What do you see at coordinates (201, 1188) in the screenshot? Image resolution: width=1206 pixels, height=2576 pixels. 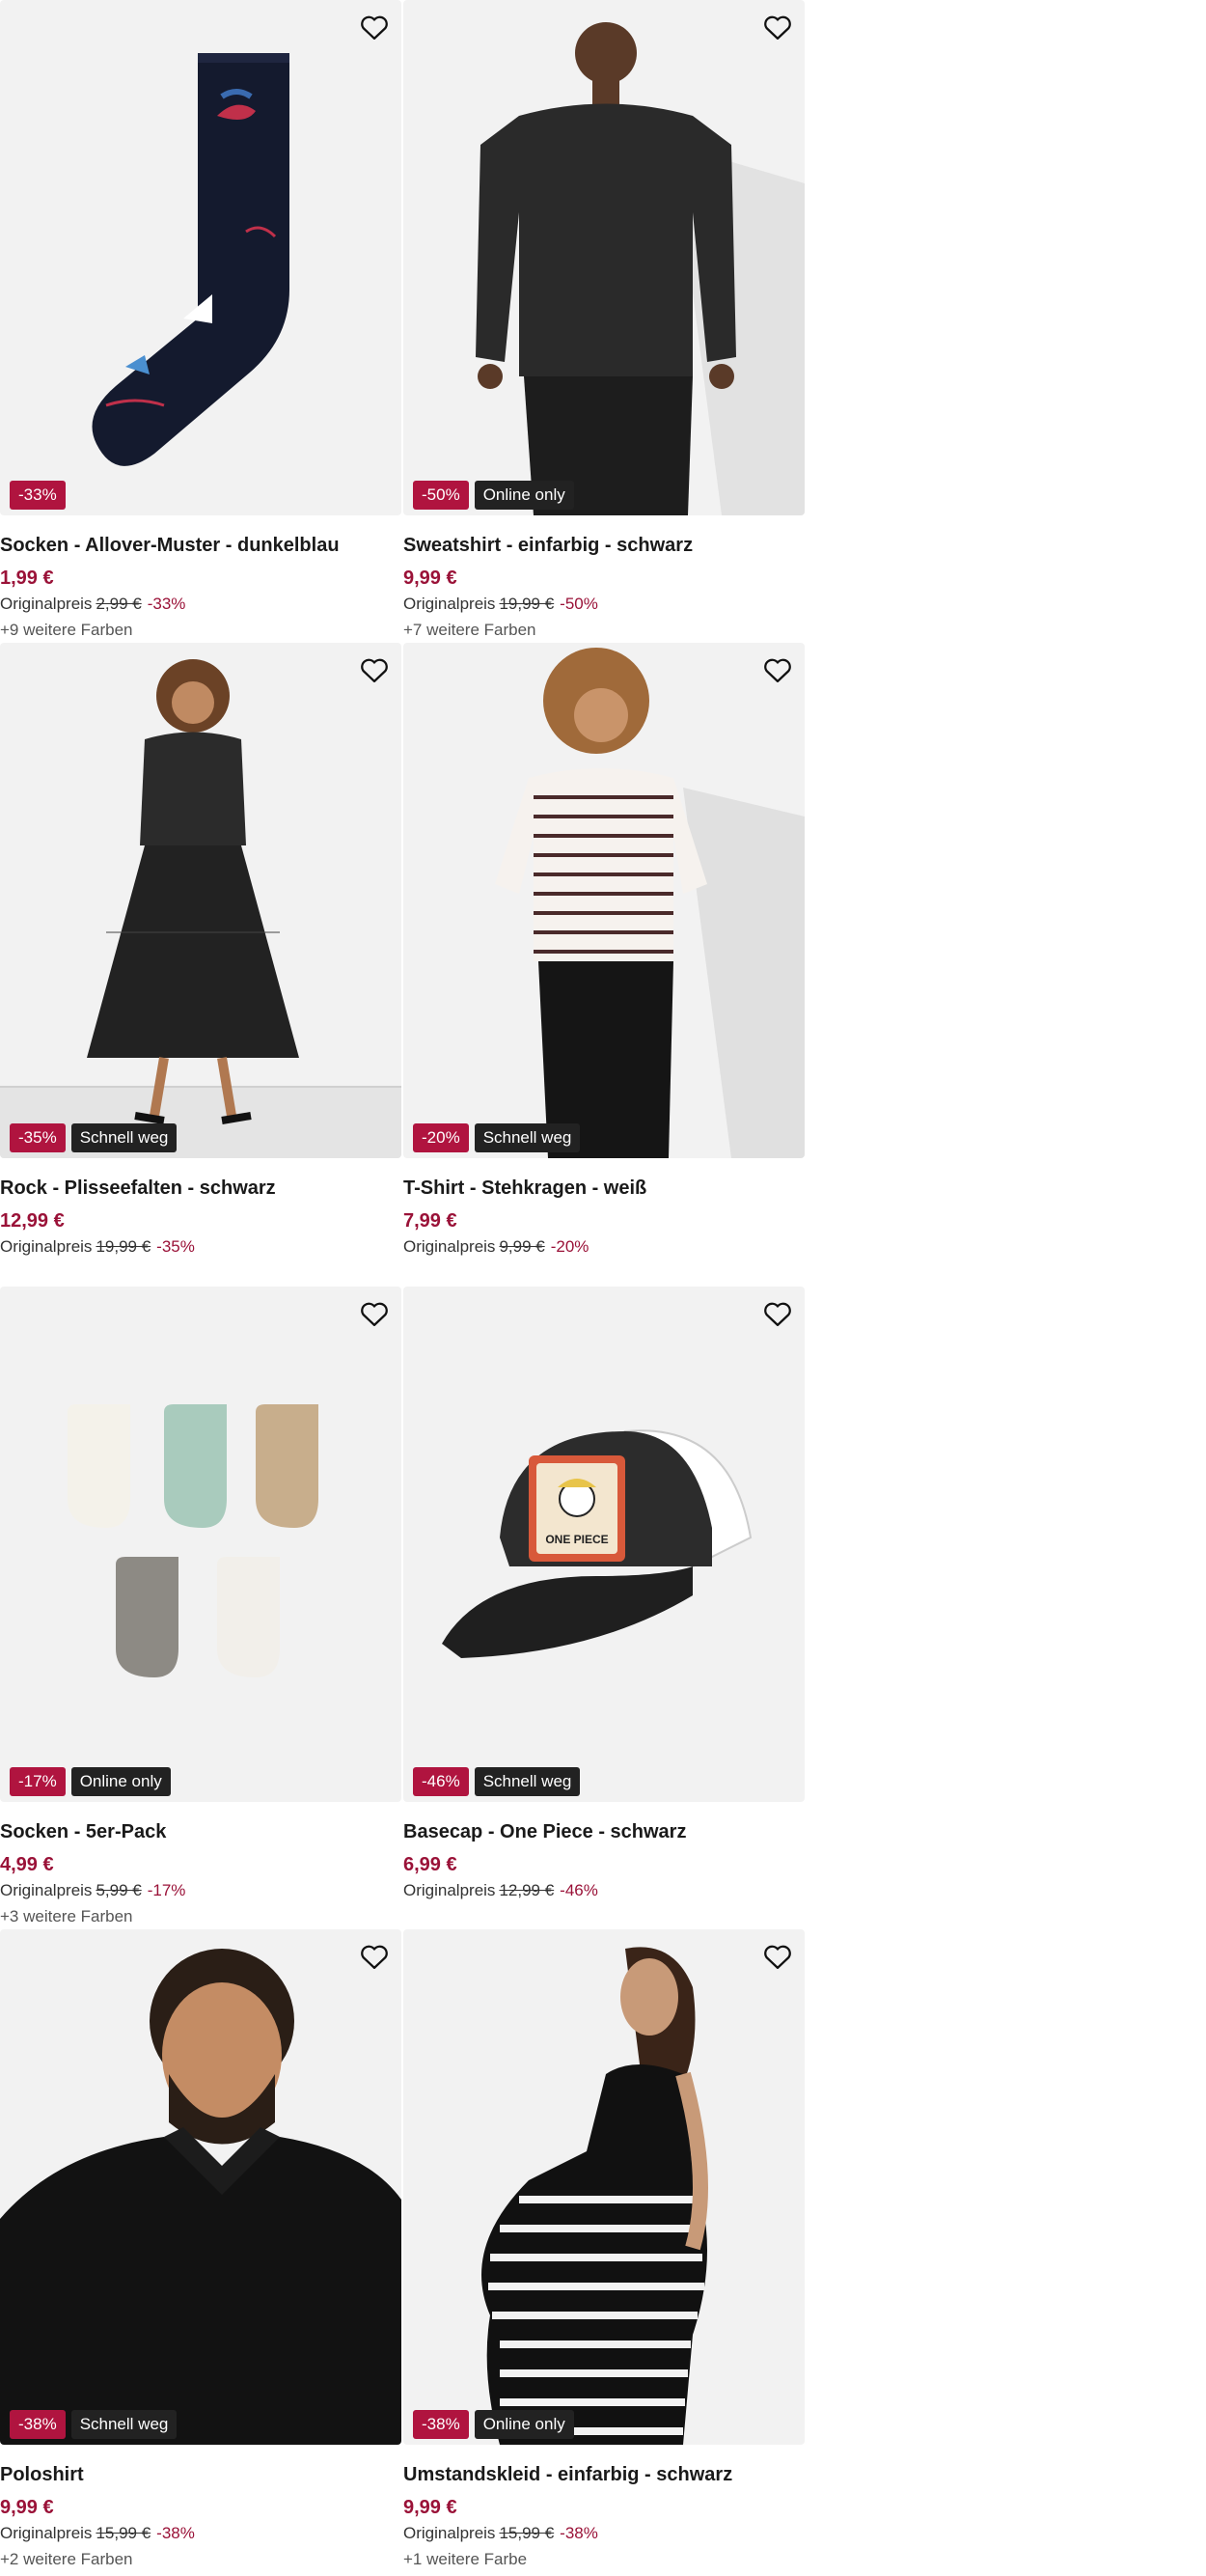 I see `product-title: Rock - Plisseefalten - schwarz` at bounding box center [201, 1188].